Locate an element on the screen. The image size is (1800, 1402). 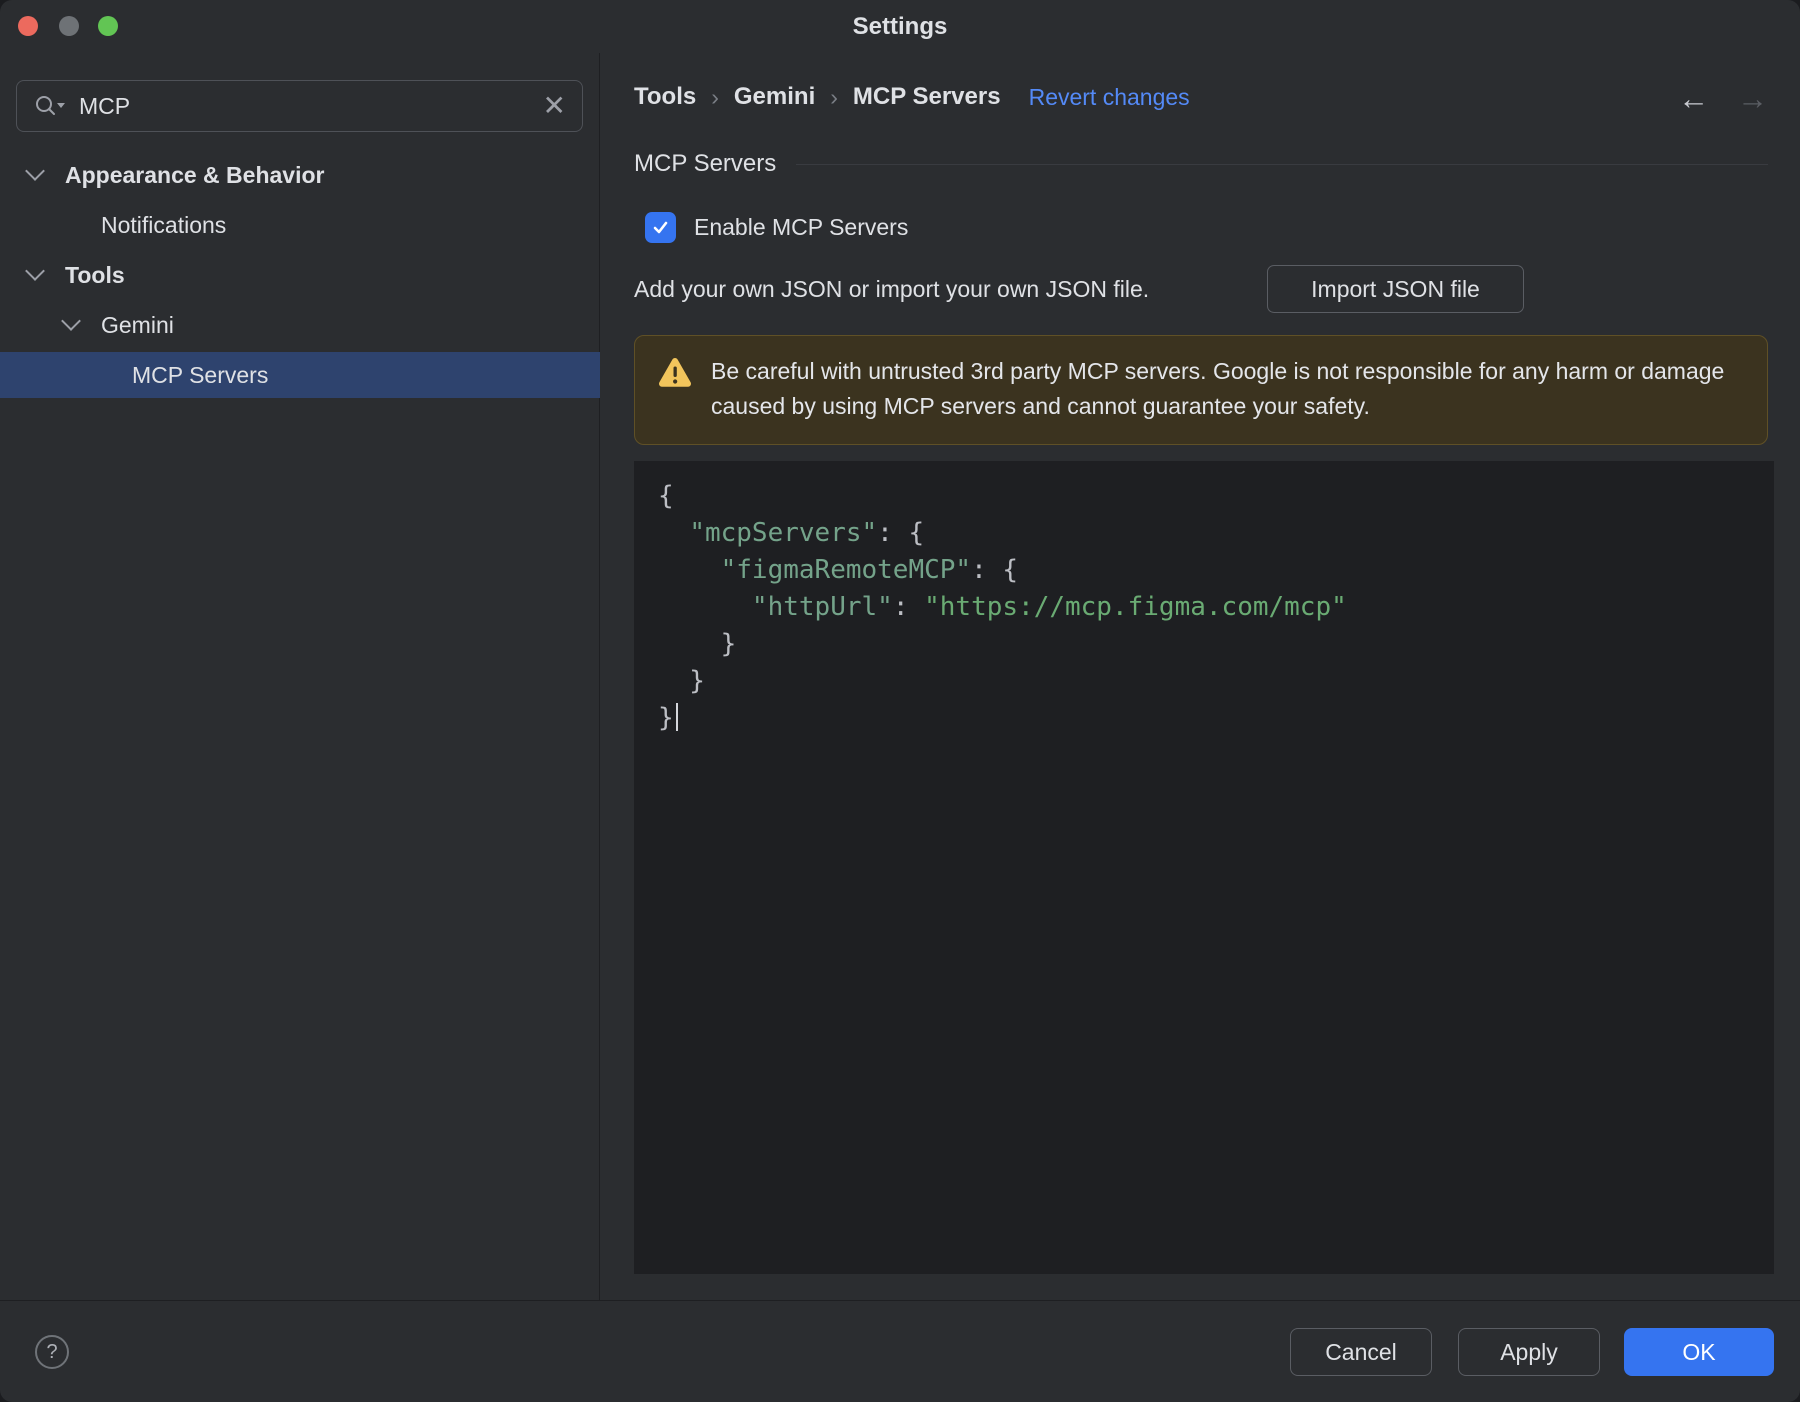
apply-button: Apply is located at coordinates (1529, 1352).